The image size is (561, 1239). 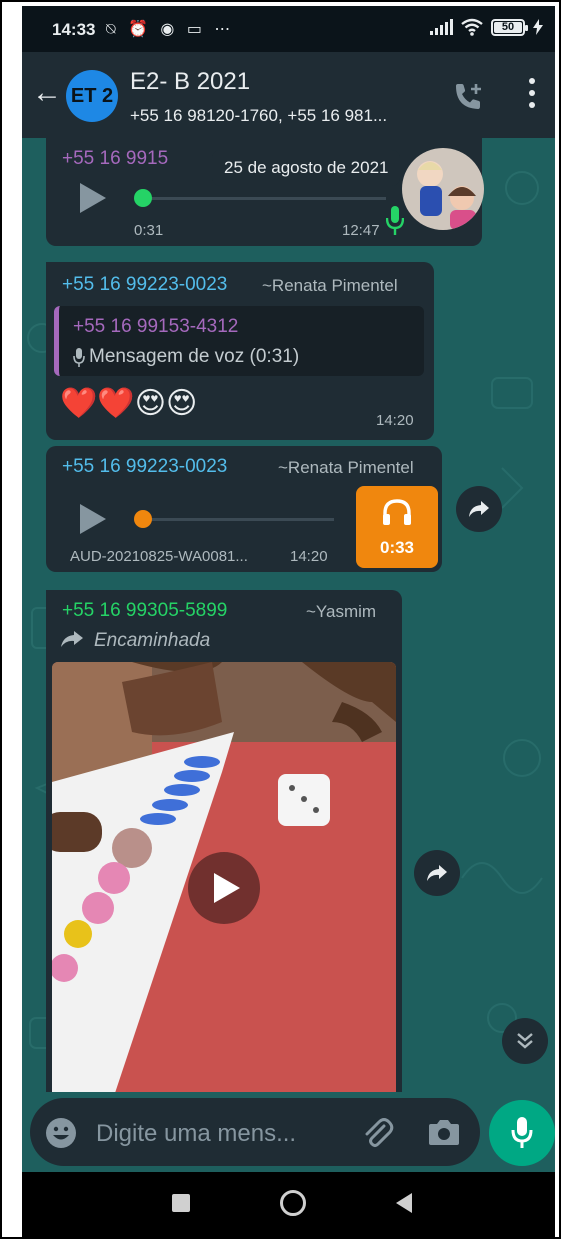 What do you see at coordinates (288, 29) in the screenshot?
I see `status-bar: 14:33 ⍉ ⏰ ◉ ▭ ⋯ 50` at bounding box center [288, 29].